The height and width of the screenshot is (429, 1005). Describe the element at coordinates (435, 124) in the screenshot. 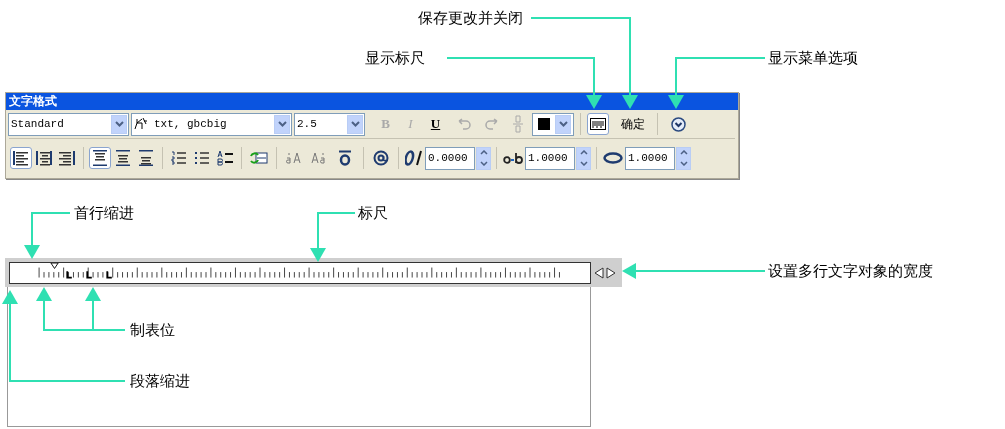

I see `underline-button: U` at that location.